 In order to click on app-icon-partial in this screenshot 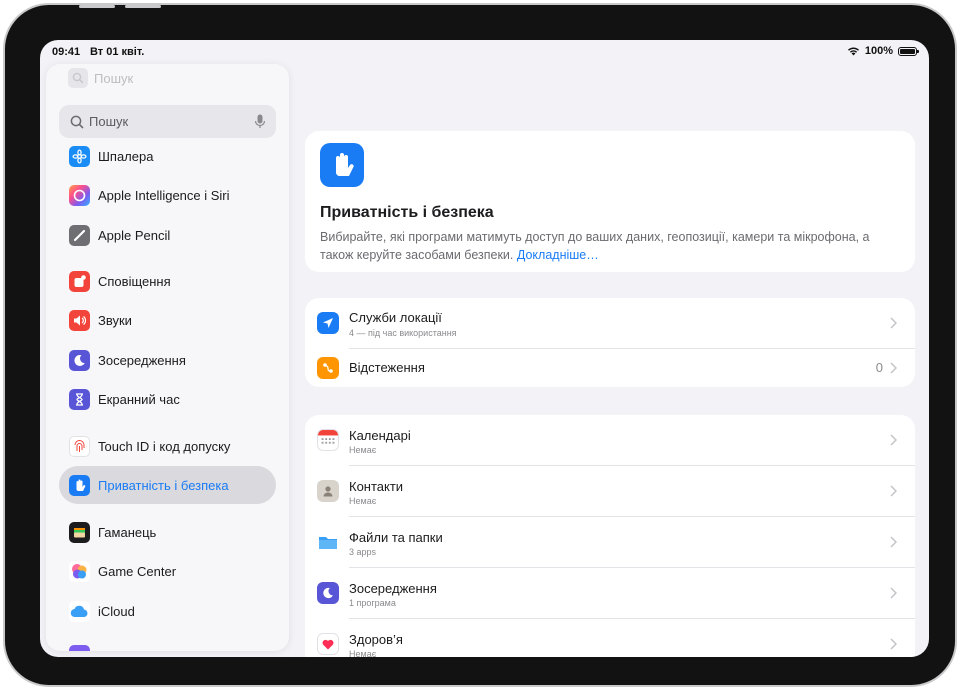, I will do `click(79, 648)`.